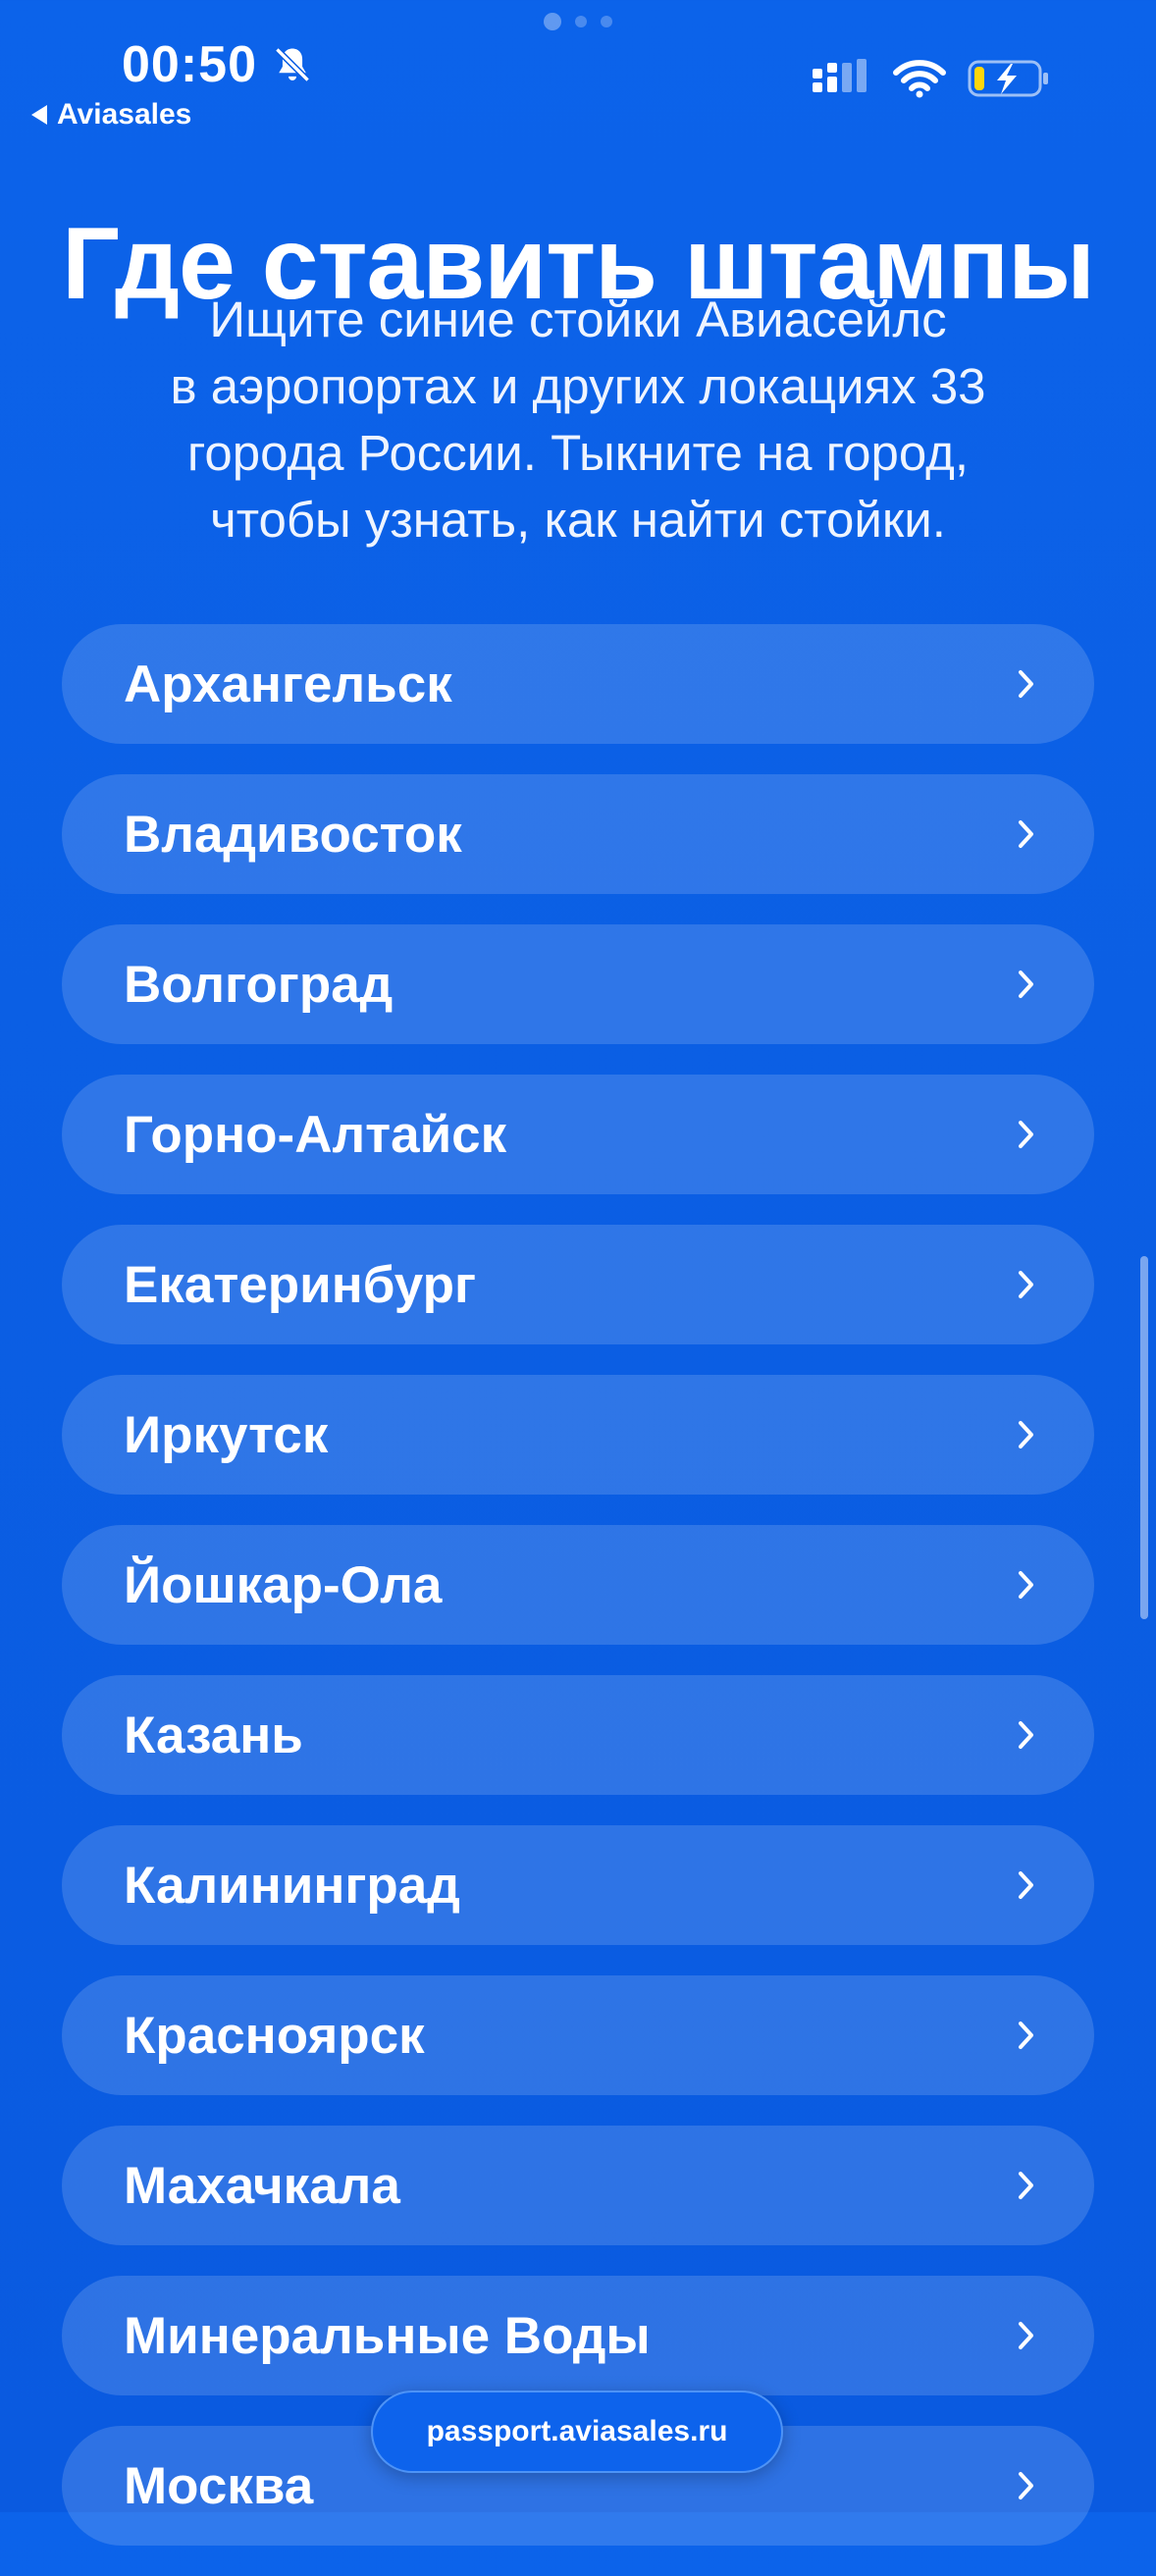 The height and width of the screenshot is (2576, 1156). What do you see at coordinates (259, 984) in the screenshot?
I see `city-name: Волгоград` at bounding box center [259, 984].